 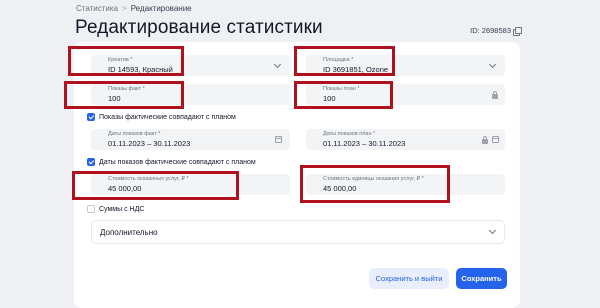 I want to click on breadcrumb-current: Редактирование, so click(x=161, y=8).